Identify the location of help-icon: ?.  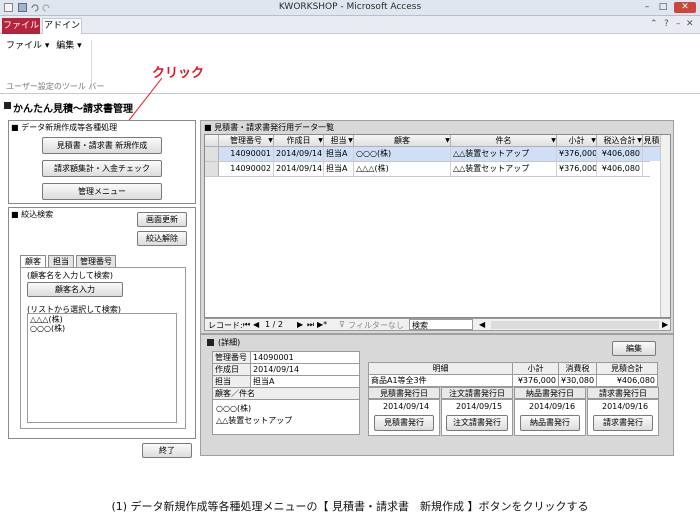
(666, 24).